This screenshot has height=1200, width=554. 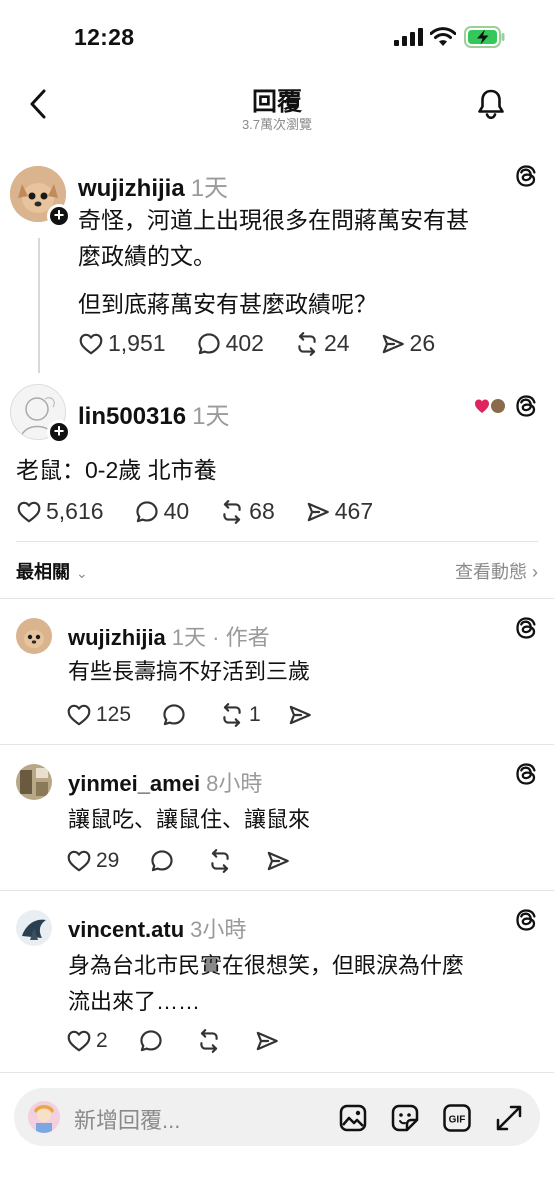 I want to click on activity-label: 查看動態, so click(x=490, y=572).